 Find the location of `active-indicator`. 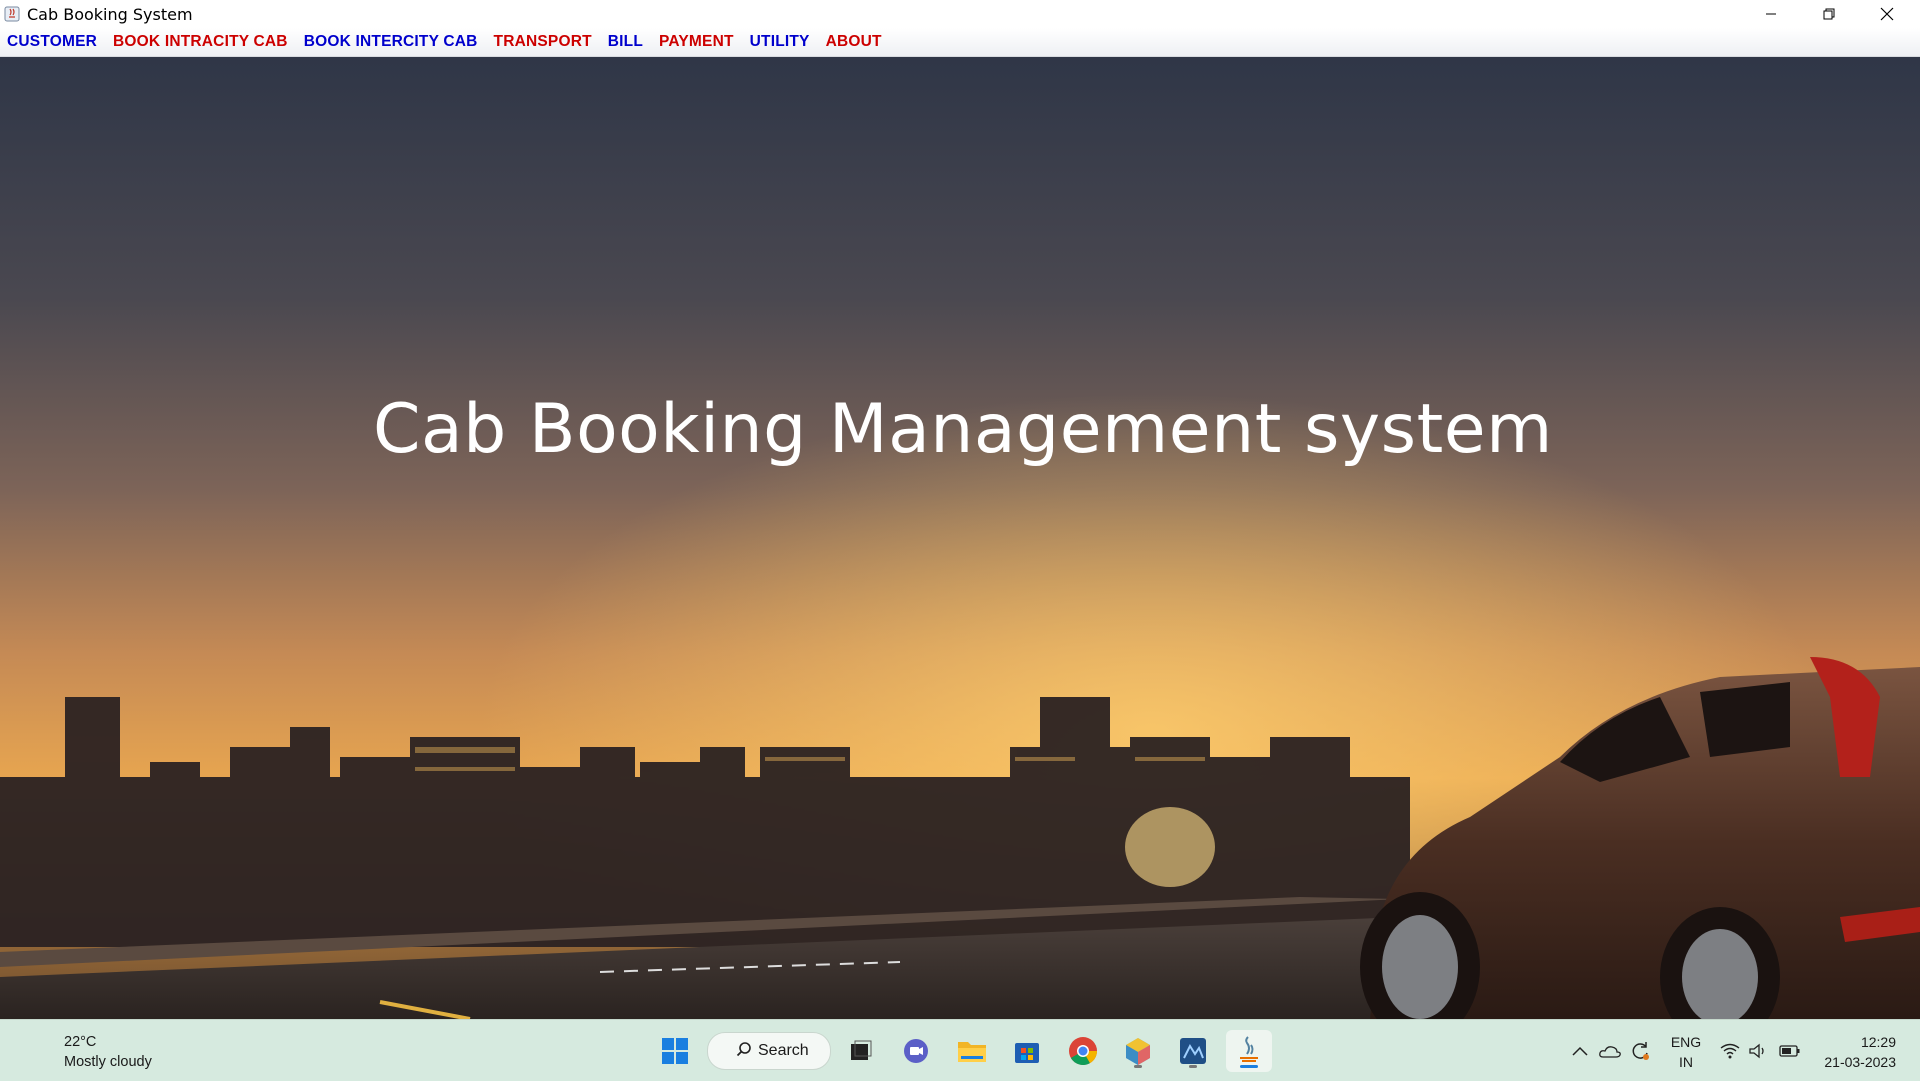

active-indicator is located at coordinates (1249, 1066).